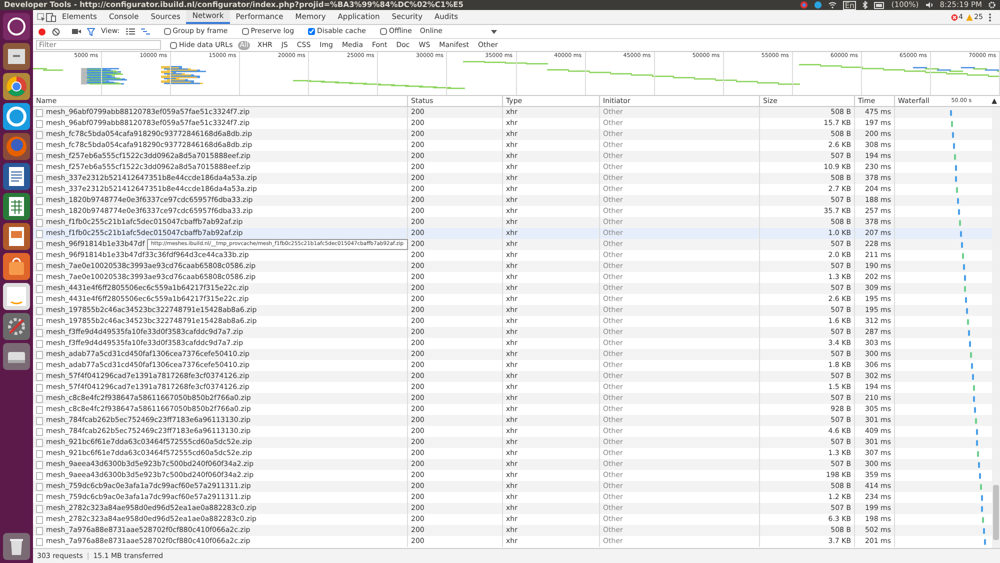  I want to click on waterfall-view-icon, so click(145, 31).